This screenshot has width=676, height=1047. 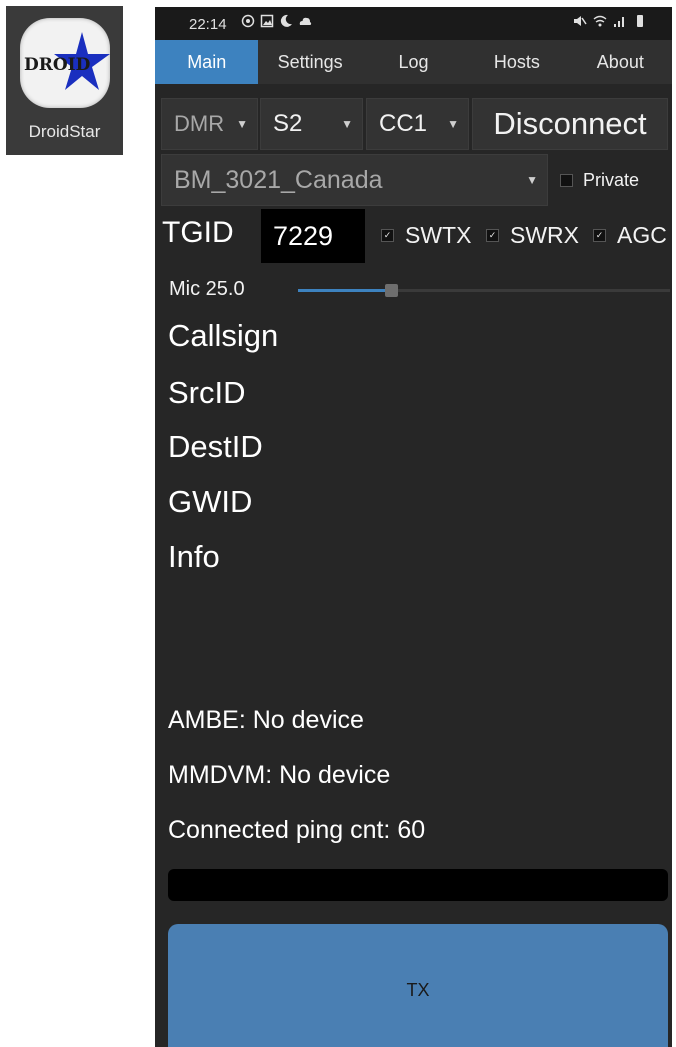 I want to click on disconnect-button: Disconnect, so click(x=570, y=124).